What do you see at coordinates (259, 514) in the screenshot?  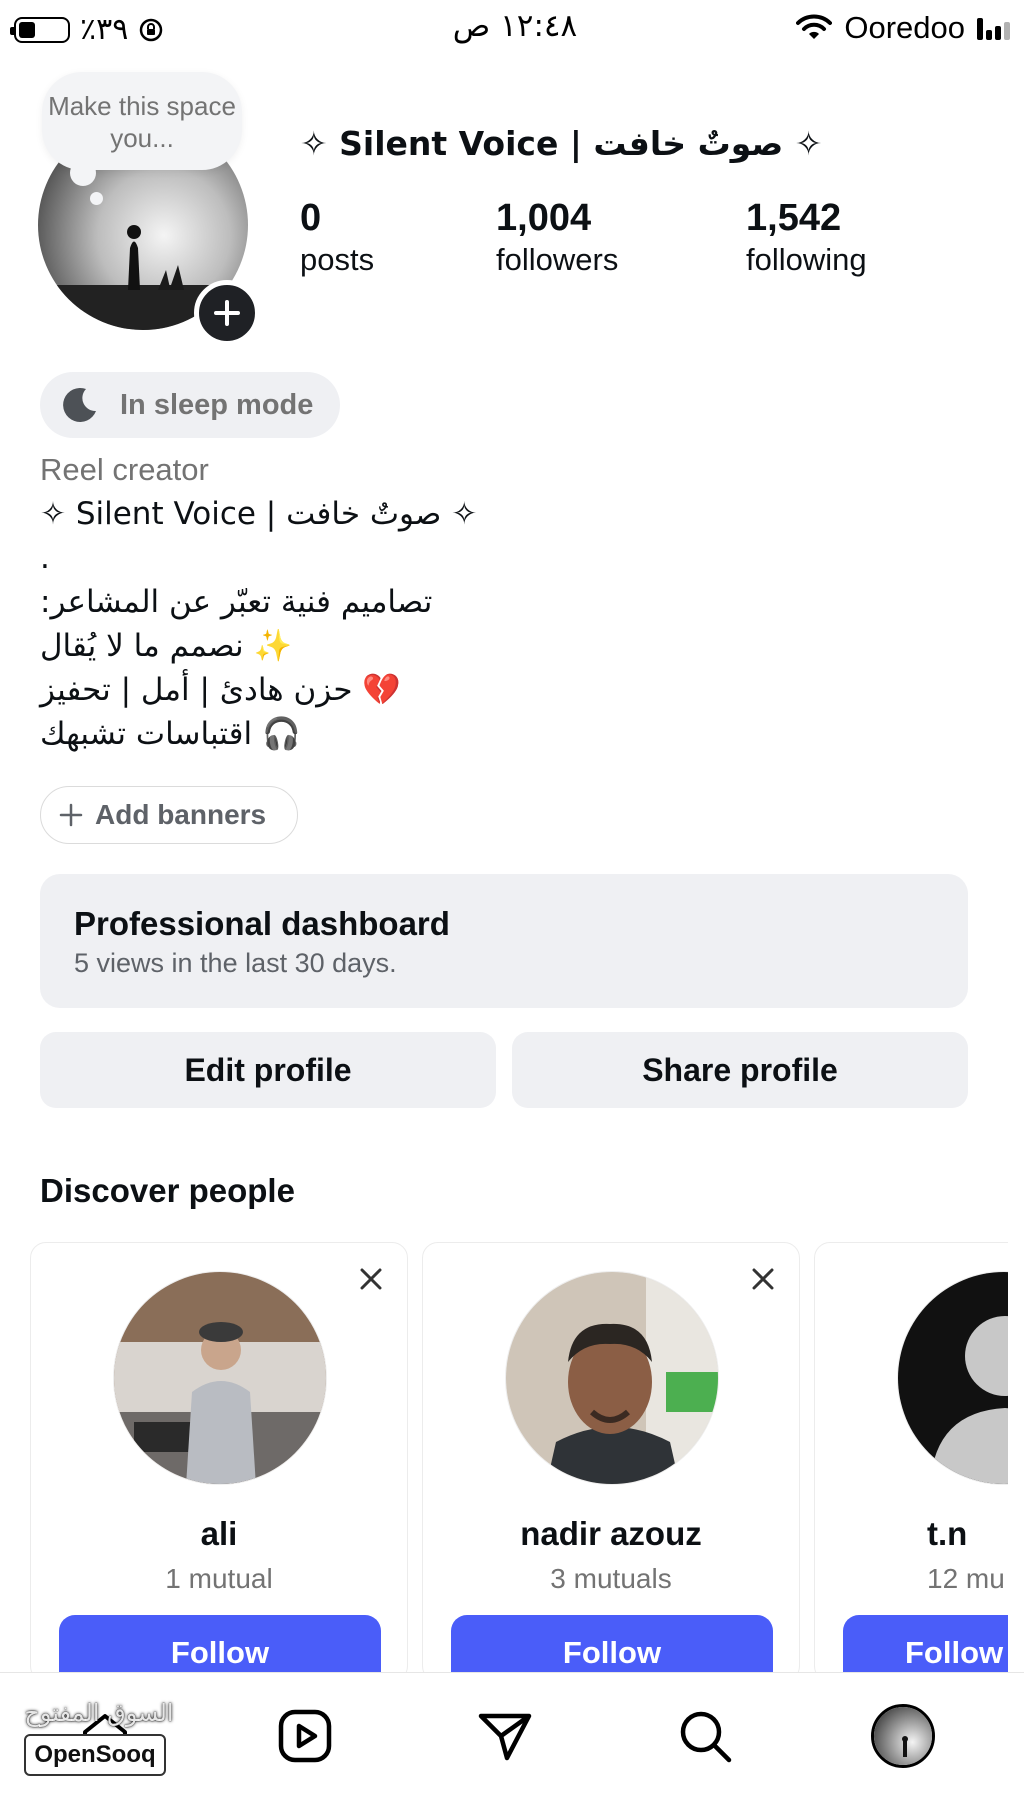 I see `bio-line: ✧ Silent Voice | صوتٌ خافت ✧` at bounding box center [259, 514].